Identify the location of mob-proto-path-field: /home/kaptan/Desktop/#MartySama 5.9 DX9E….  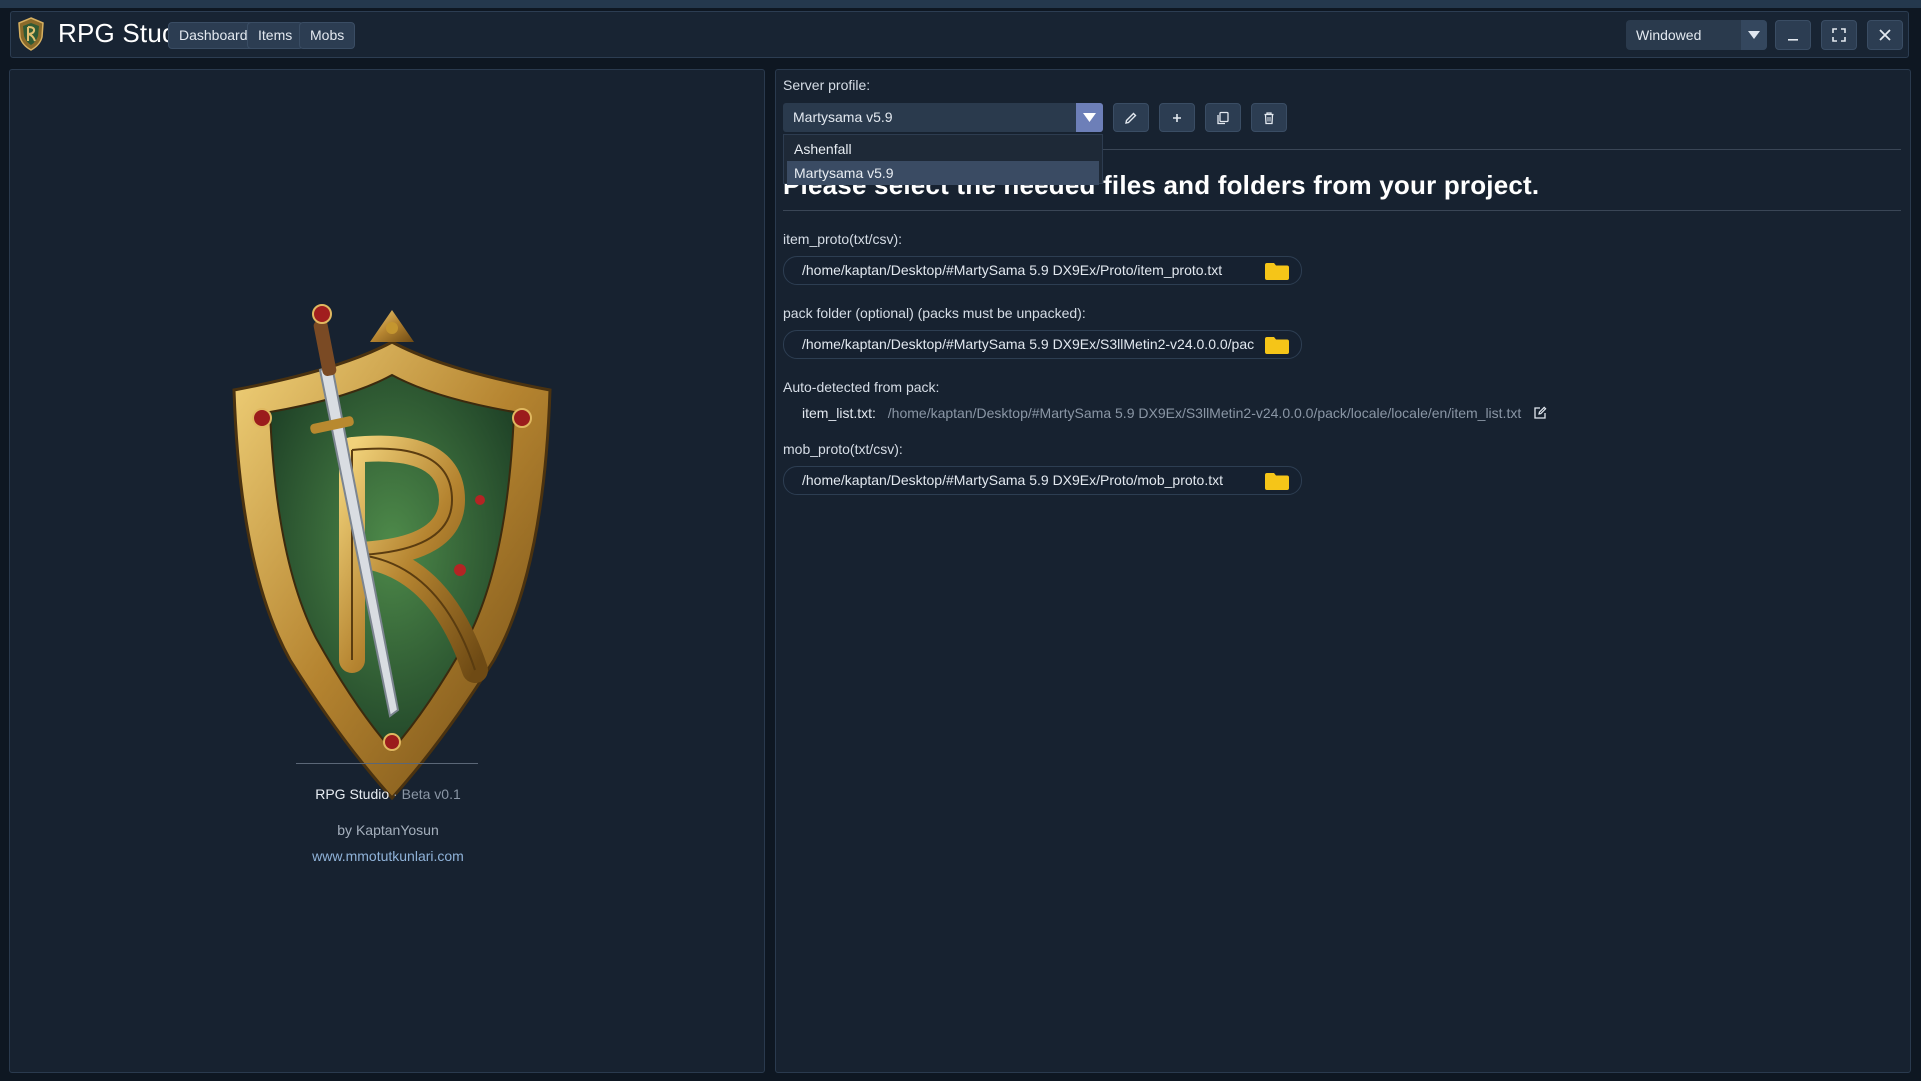
(1042, 480).